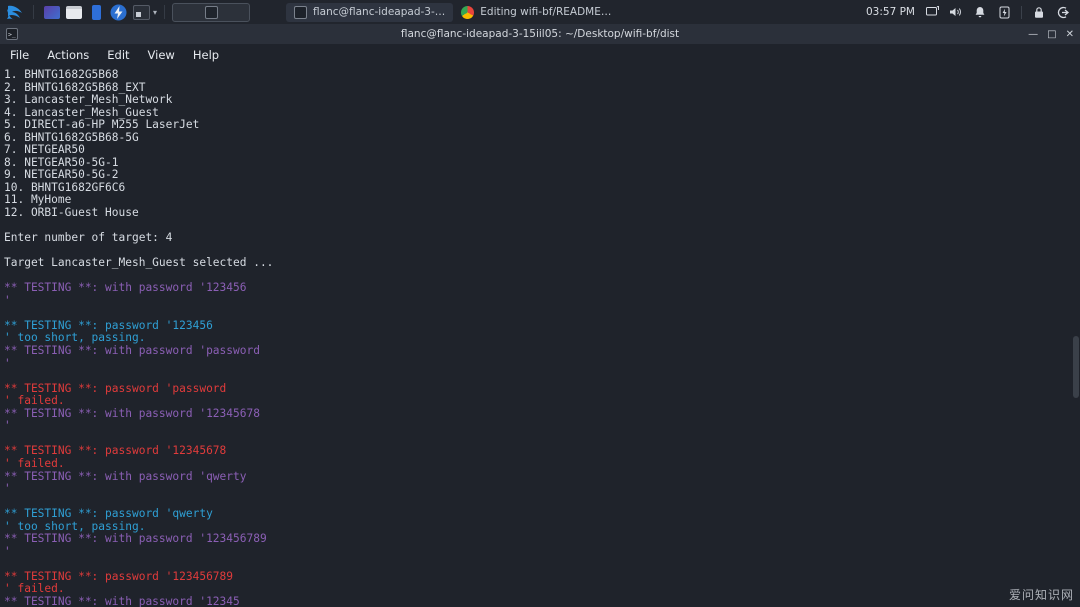 This screenshot has width=1080, height=607. What do you see at coordinates (890, 12) in the screenshot?
I see `clock: 03:57 PM` at bounding box center [890, 12].